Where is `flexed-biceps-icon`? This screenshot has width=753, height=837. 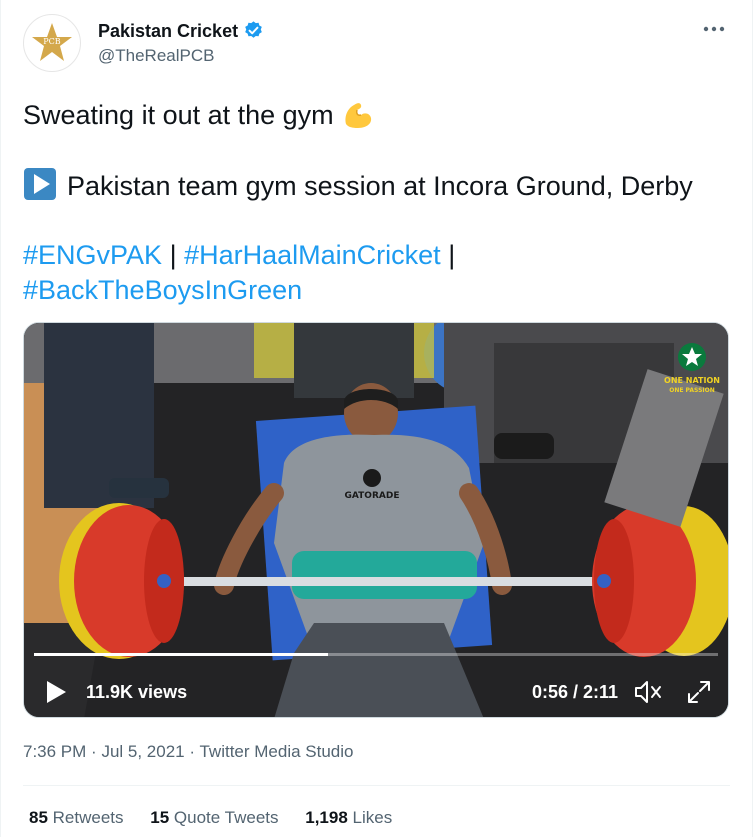
flexed-biceps-icon is located at coordinates (358, 115).